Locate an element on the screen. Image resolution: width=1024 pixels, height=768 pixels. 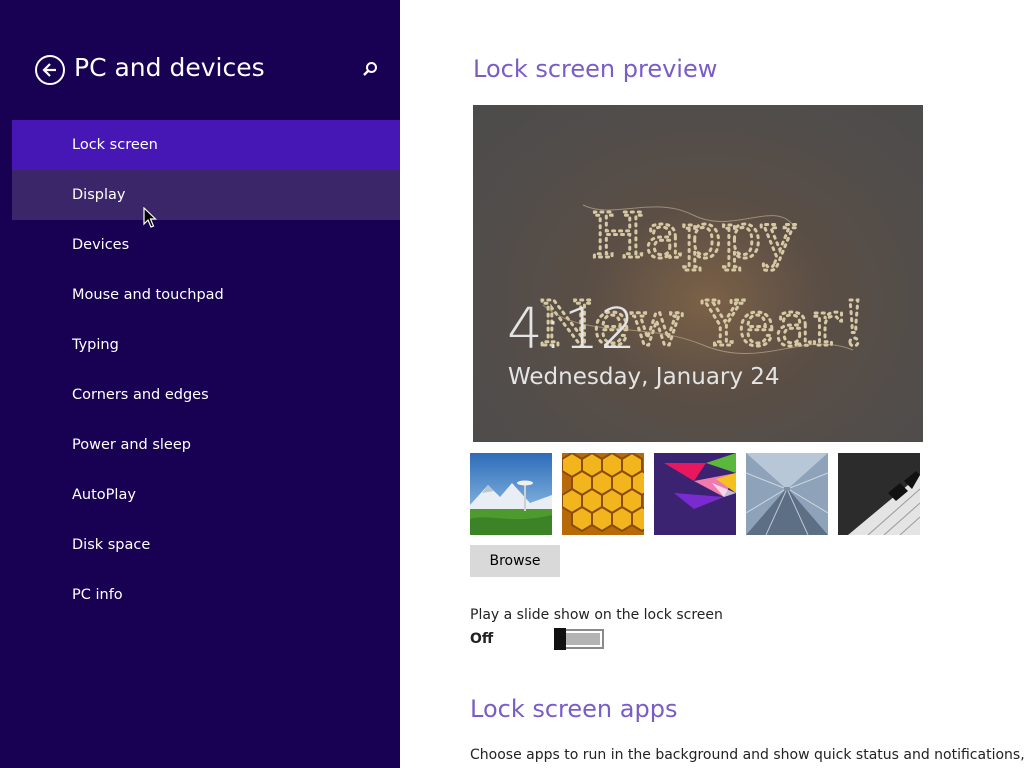
piano-keys-image is located at coordinates (879, 494).